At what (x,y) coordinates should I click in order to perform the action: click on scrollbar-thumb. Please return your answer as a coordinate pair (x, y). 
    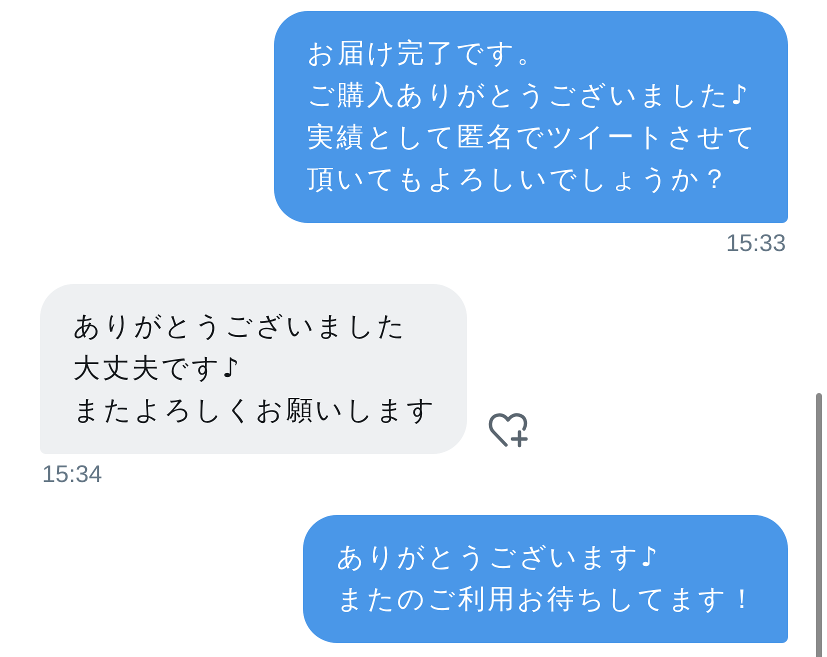
    Looking at the image, I should click on (819, 525).